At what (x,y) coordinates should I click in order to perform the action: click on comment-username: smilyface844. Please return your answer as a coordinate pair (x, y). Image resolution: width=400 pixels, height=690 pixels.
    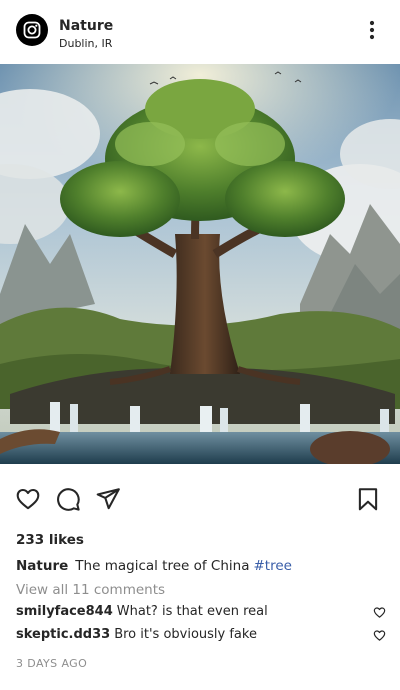
    Looking at the image, I should click on (64, 611).